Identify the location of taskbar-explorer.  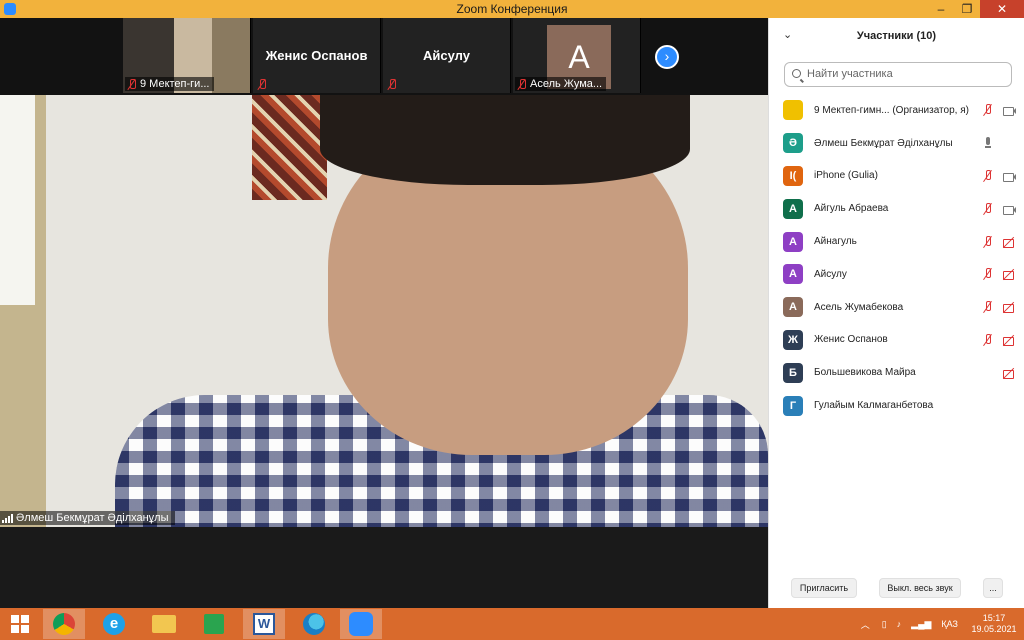
(164, 624).